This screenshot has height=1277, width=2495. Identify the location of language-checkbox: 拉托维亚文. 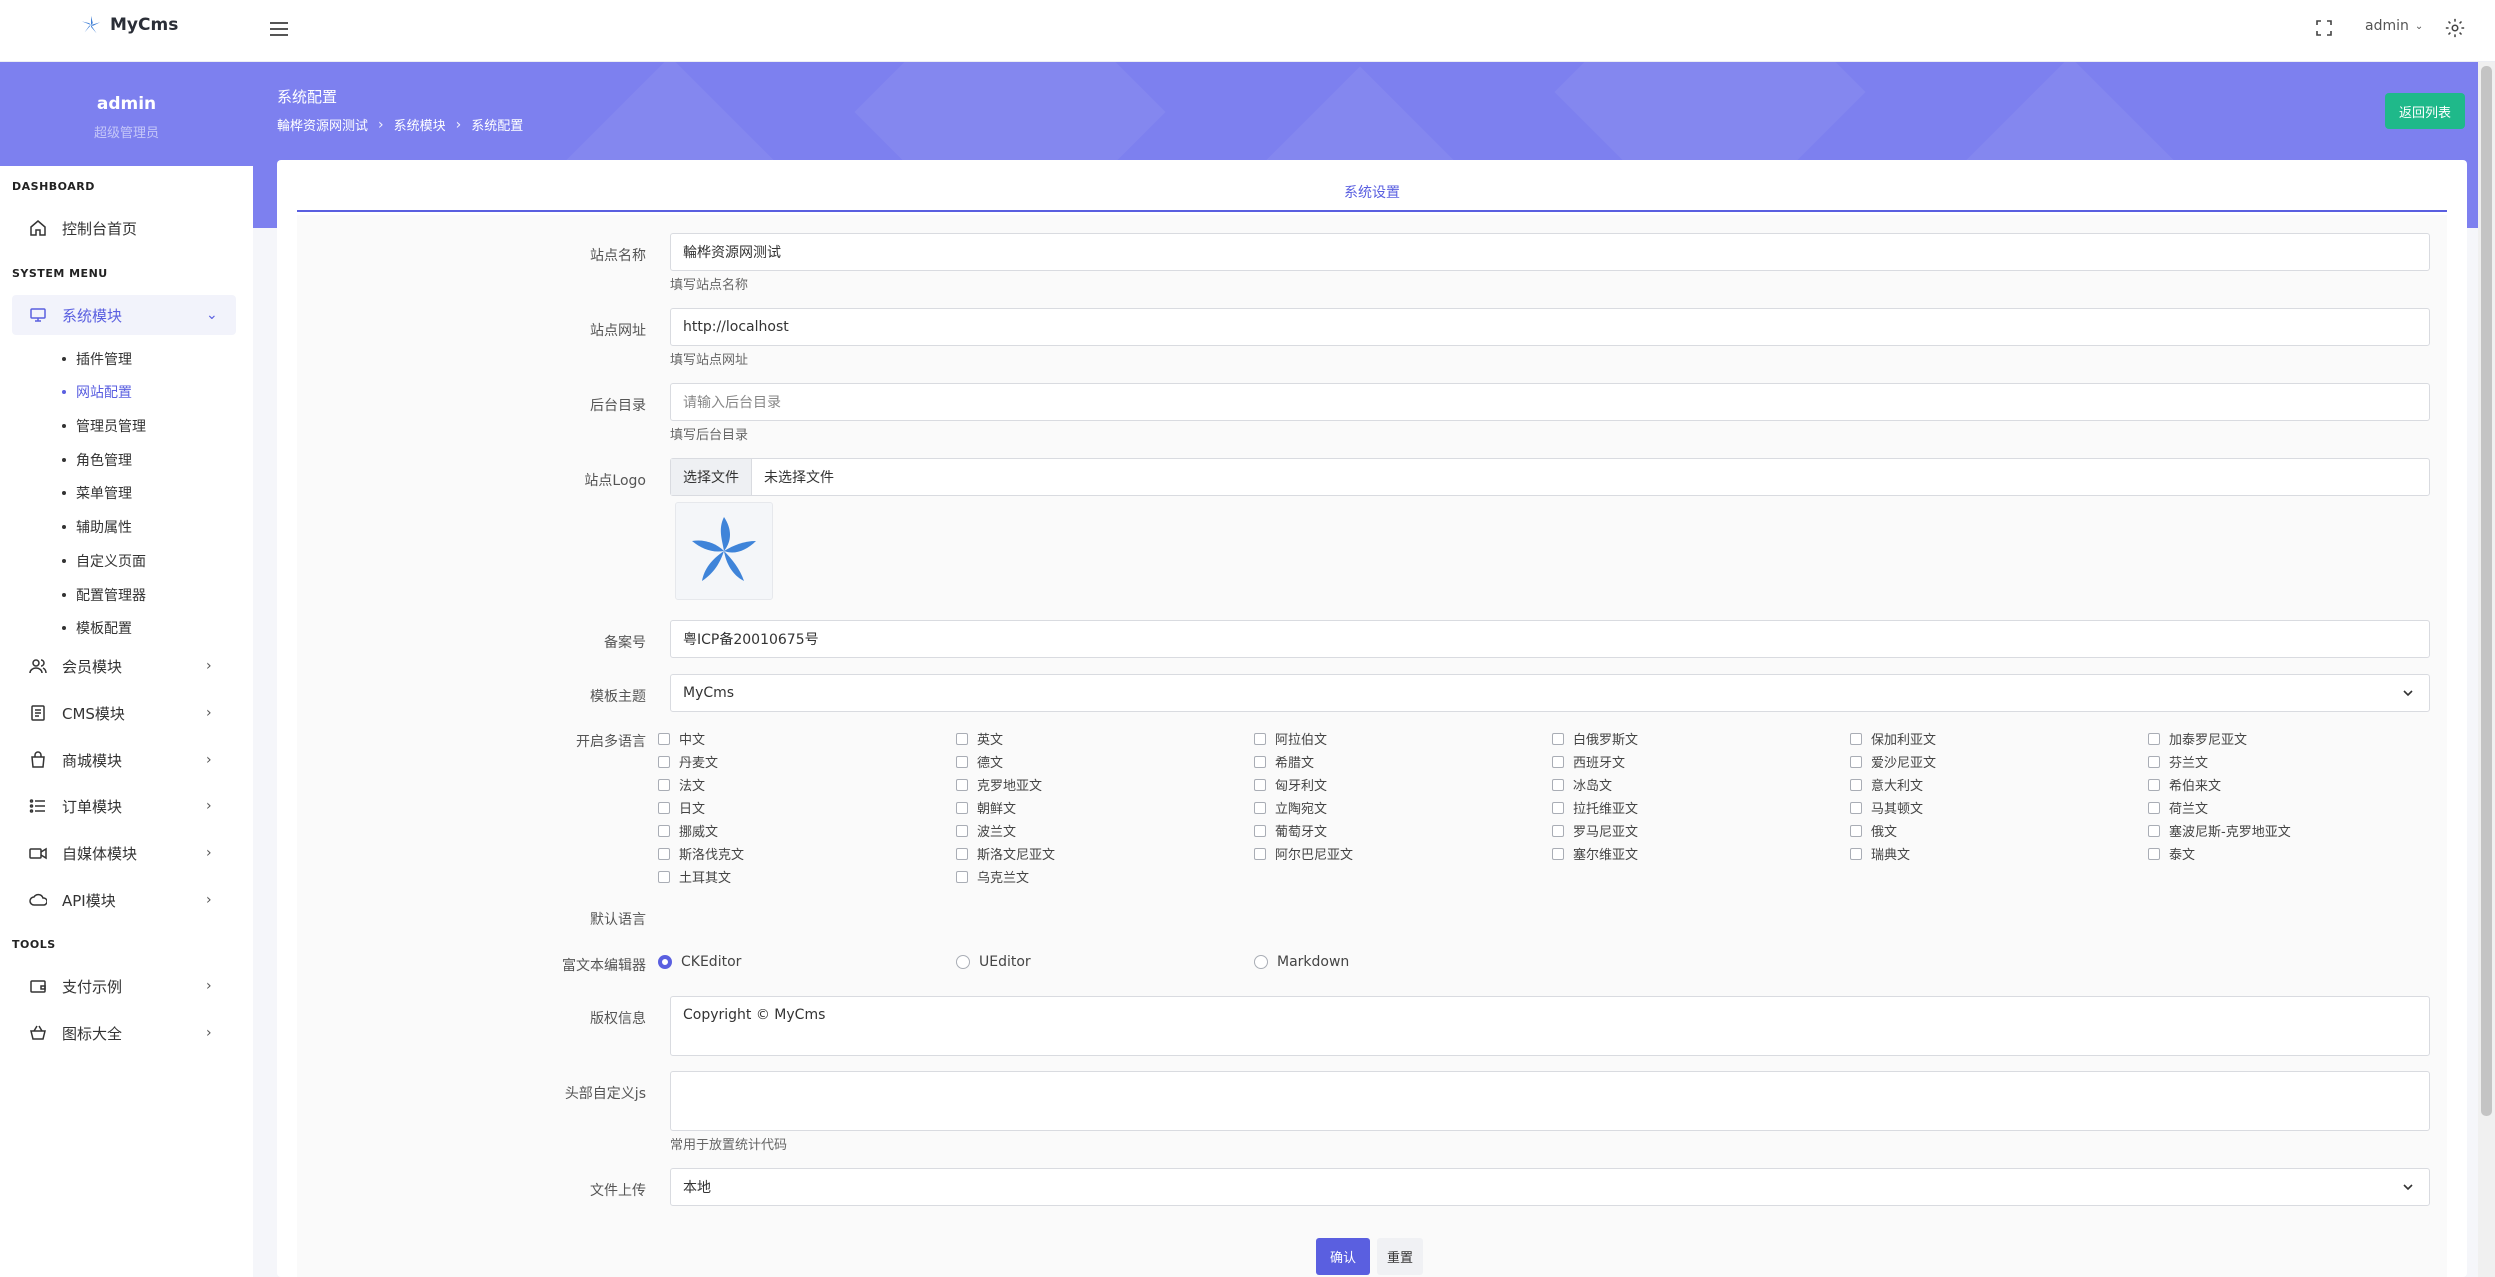
(1595, 807).